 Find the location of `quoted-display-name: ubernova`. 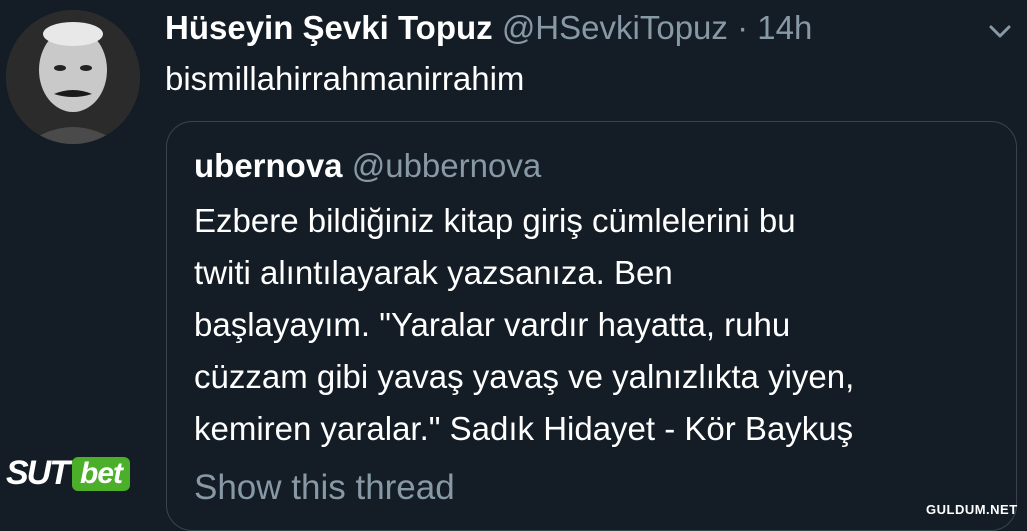

quoted-display-name: ubernova is located at coordinates (268, 165).